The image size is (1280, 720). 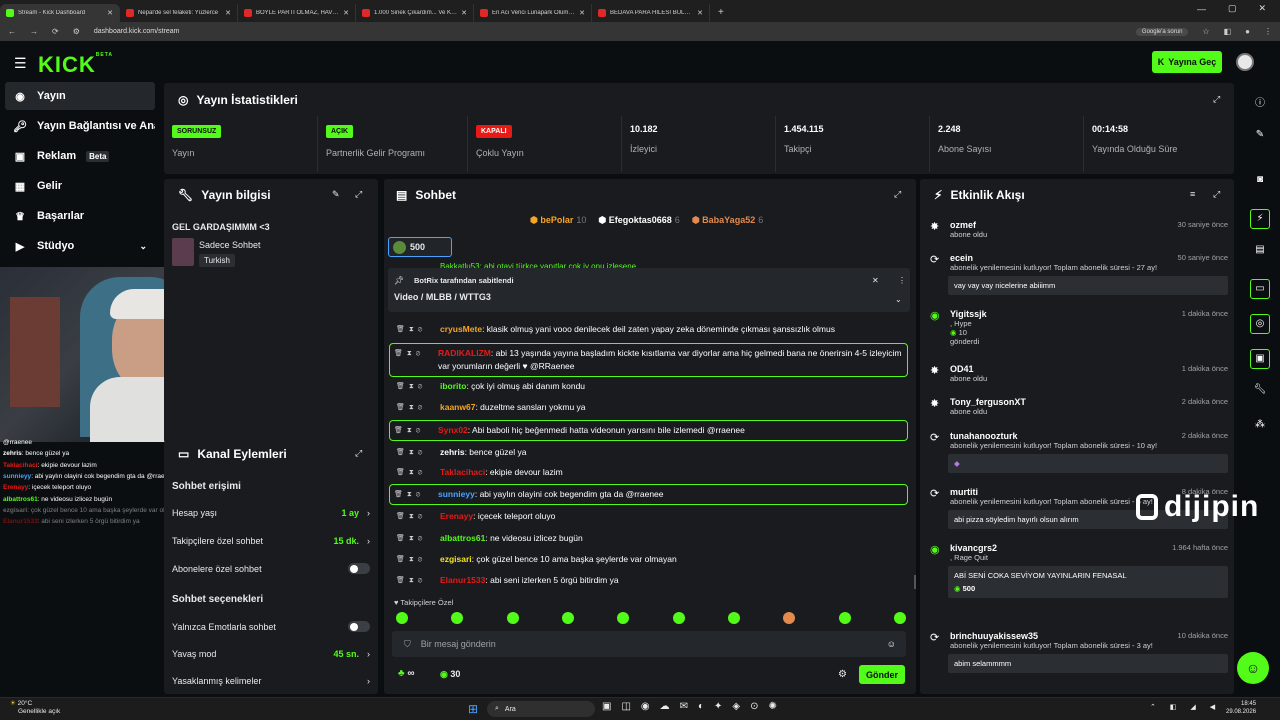 I want to click on nav-item-3: ▦ Gelir, so click(x=80, y=186).